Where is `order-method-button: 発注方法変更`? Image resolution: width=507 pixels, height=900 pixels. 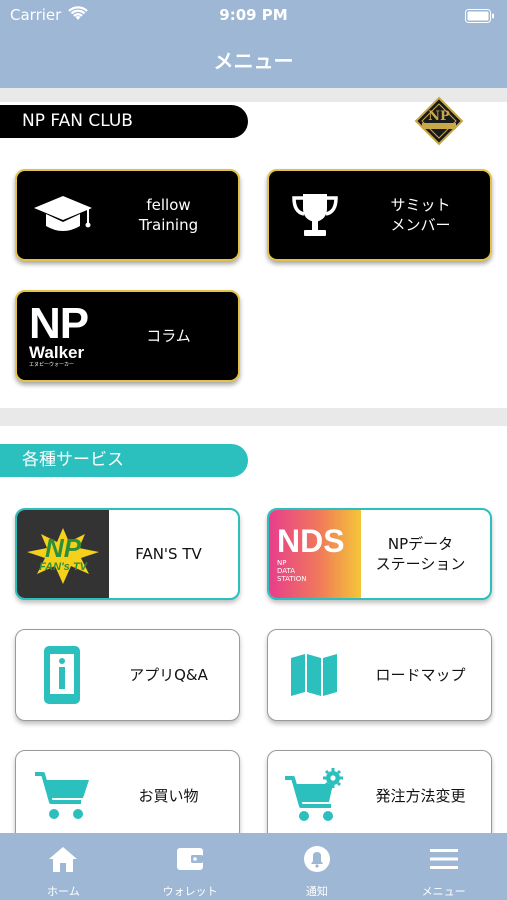 order-method-button: 発注方法変更 is located at coordinates (379, 796).